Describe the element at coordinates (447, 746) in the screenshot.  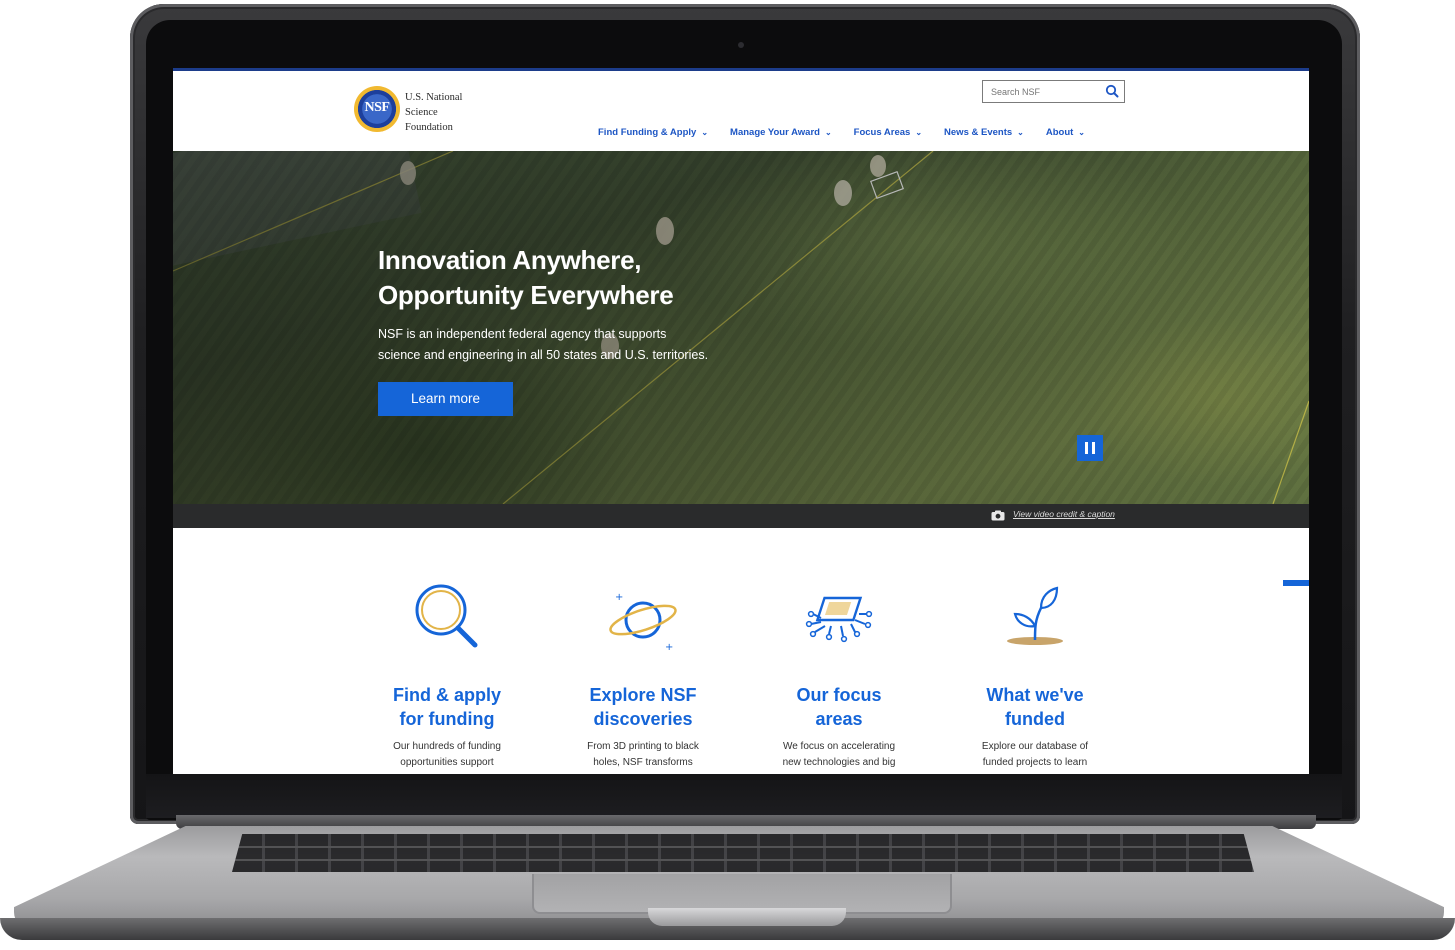
I see `feature-desc-line: Our hundreds of funding` at that location.